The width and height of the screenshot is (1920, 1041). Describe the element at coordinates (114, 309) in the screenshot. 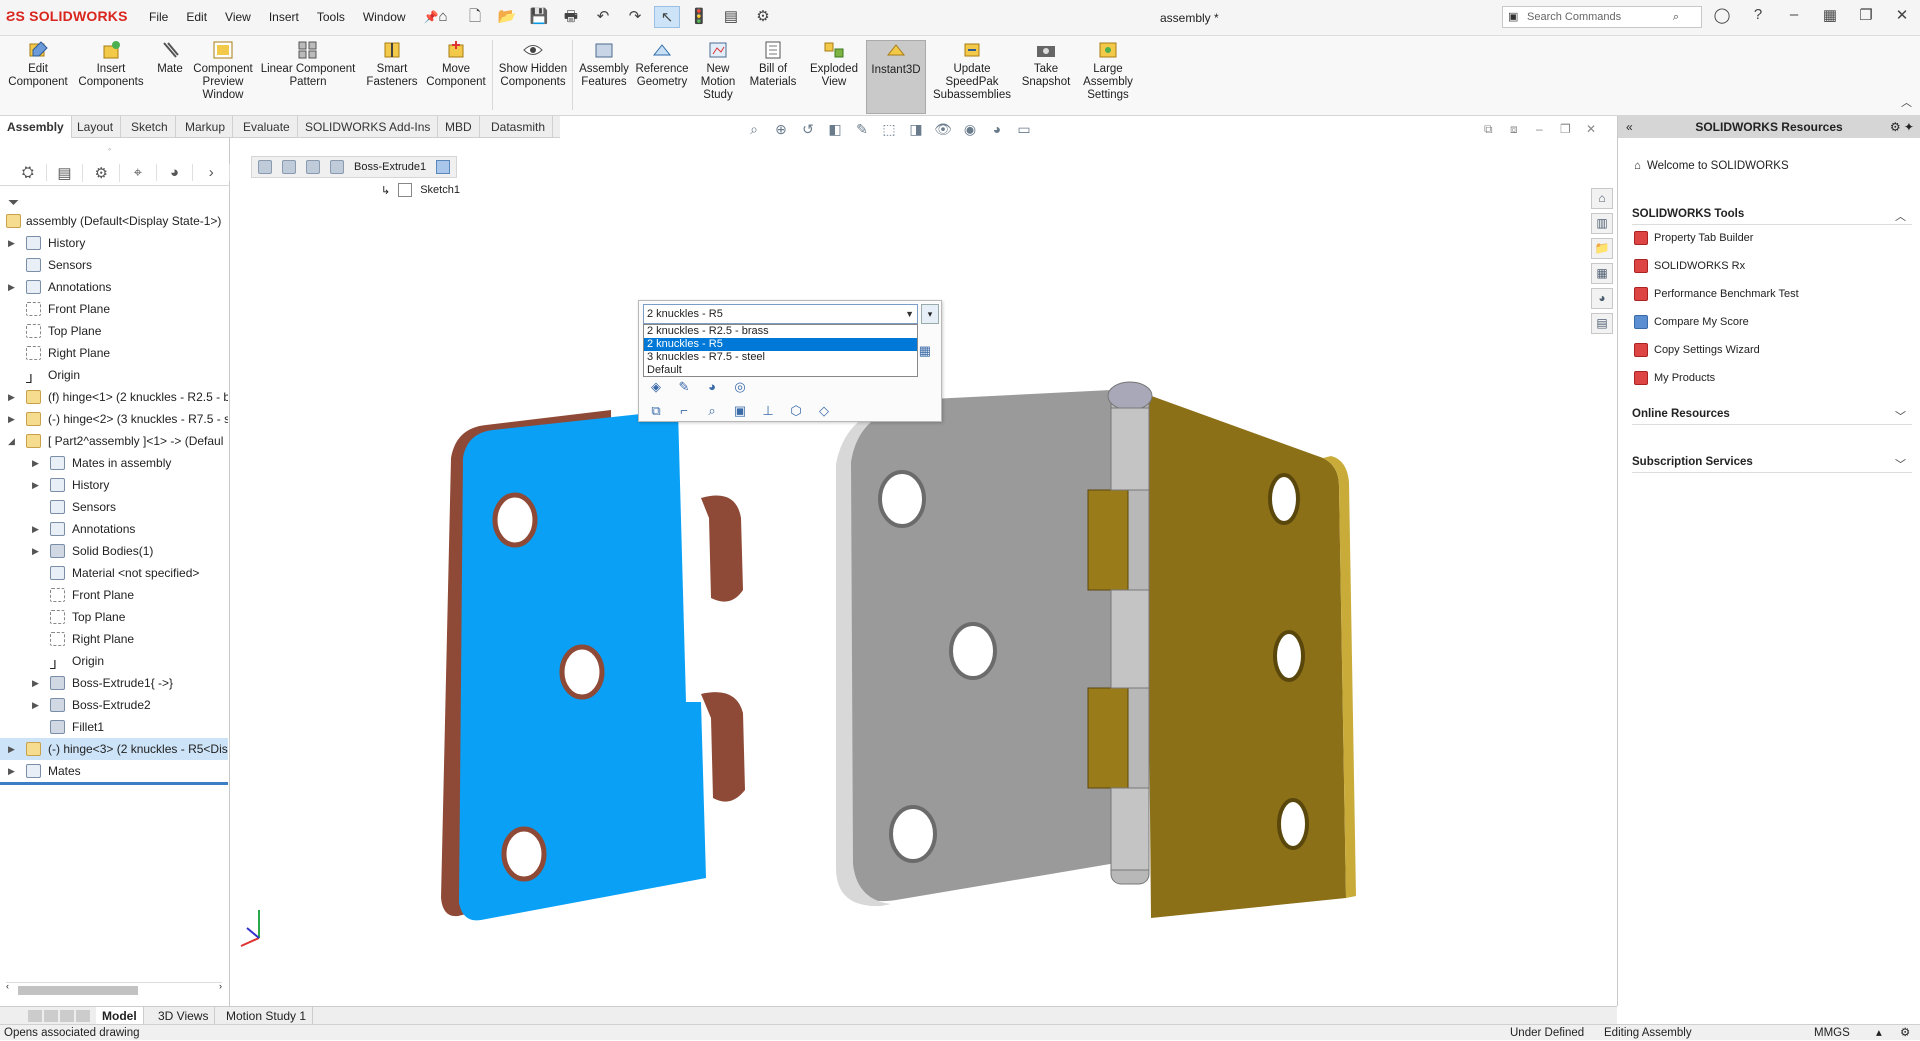

I see `tree-item-front-plane: Front Plane` at that location.